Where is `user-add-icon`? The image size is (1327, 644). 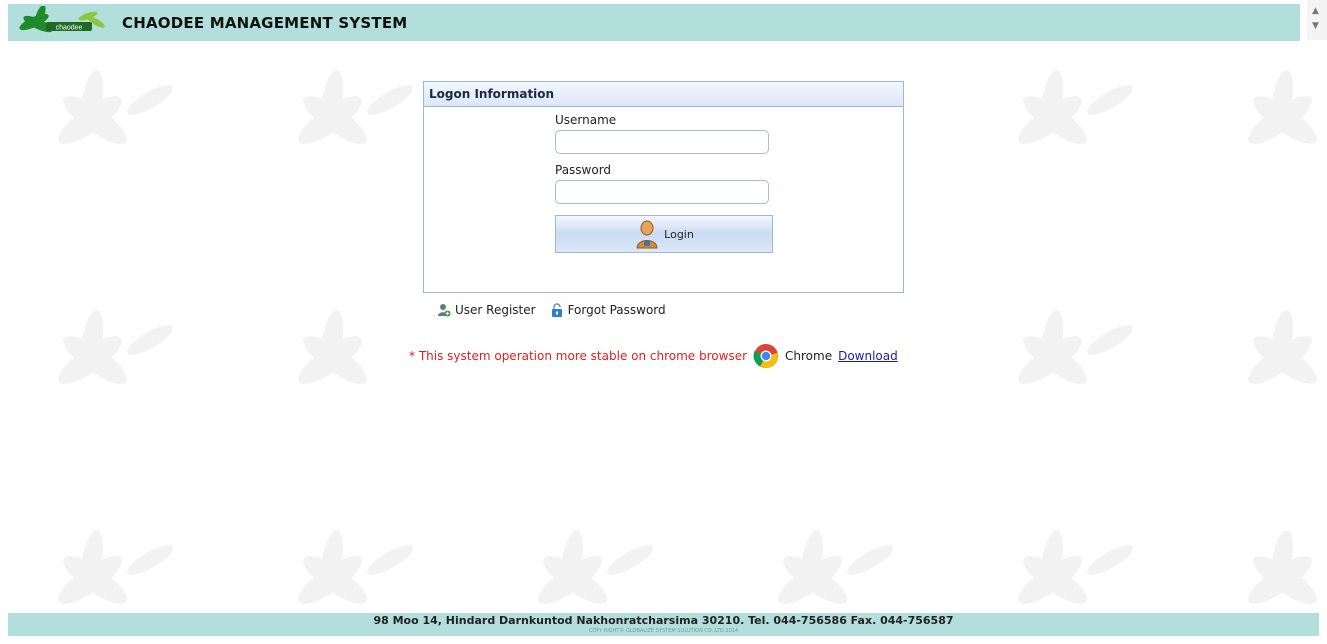
user-add-icon is located at coordinates (444, 310).